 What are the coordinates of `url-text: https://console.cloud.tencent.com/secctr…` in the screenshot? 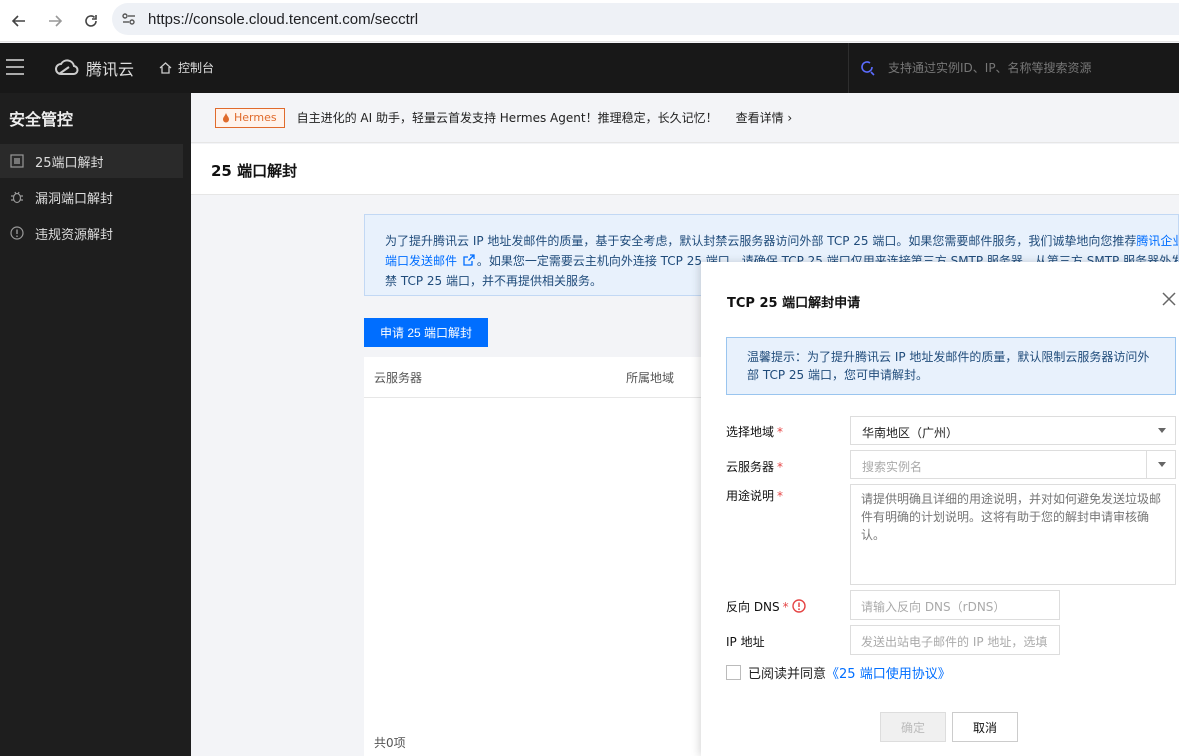 It's located at (283, 19).